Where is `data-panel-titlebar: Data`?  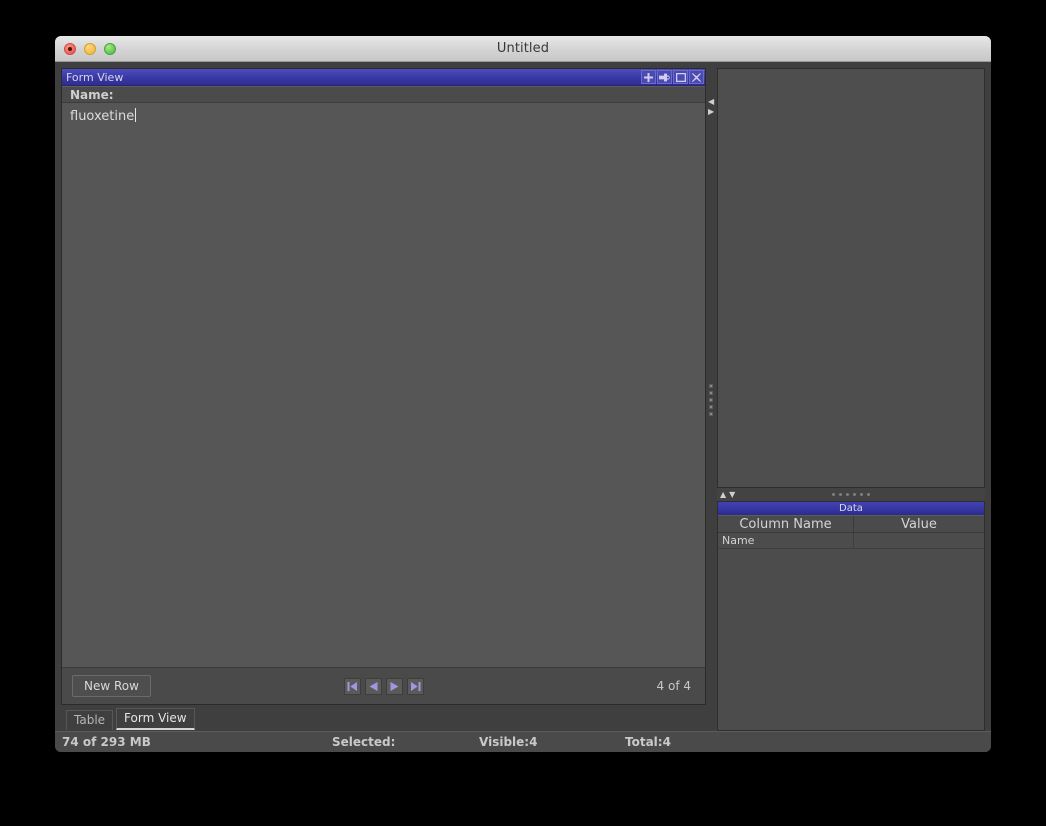
data-panel-titlebar: Data is located at coordinates (851, 508).